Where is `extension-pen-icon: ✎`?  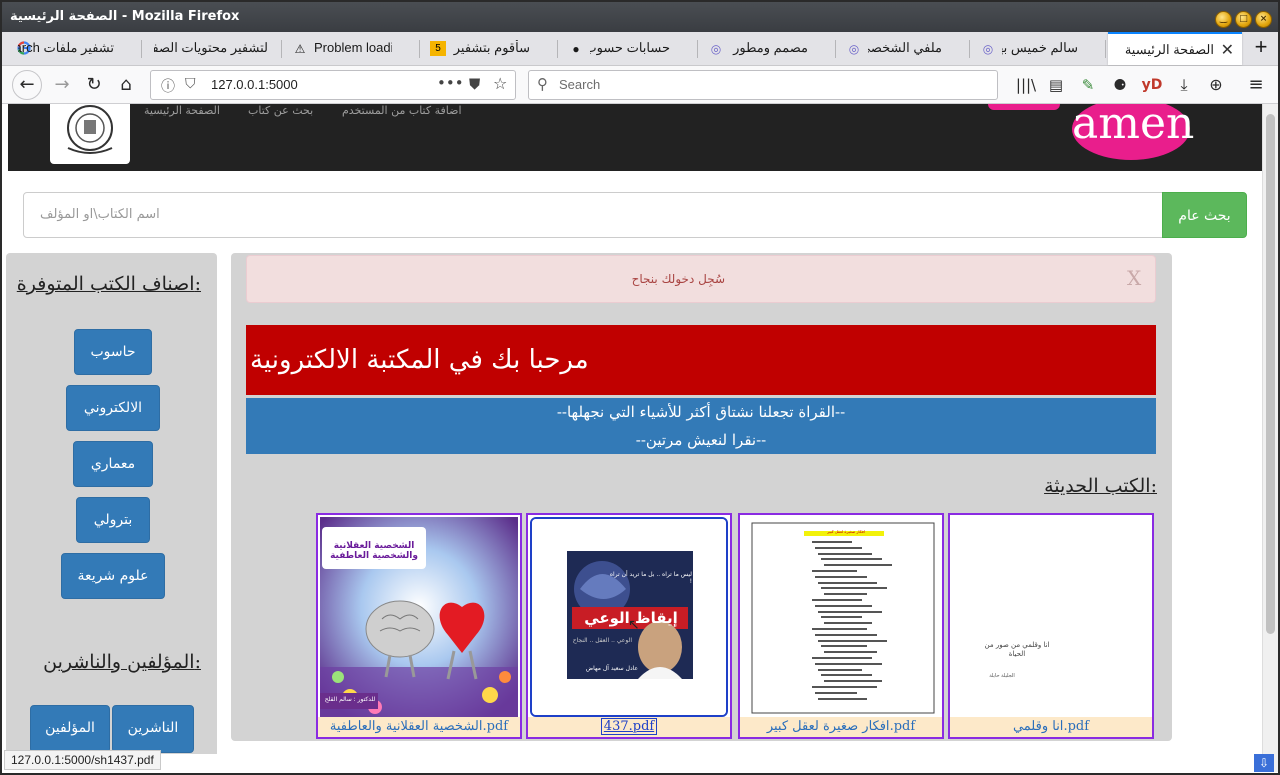
extension-pen-icon: ✎ is located at coordinates (1088, 85).